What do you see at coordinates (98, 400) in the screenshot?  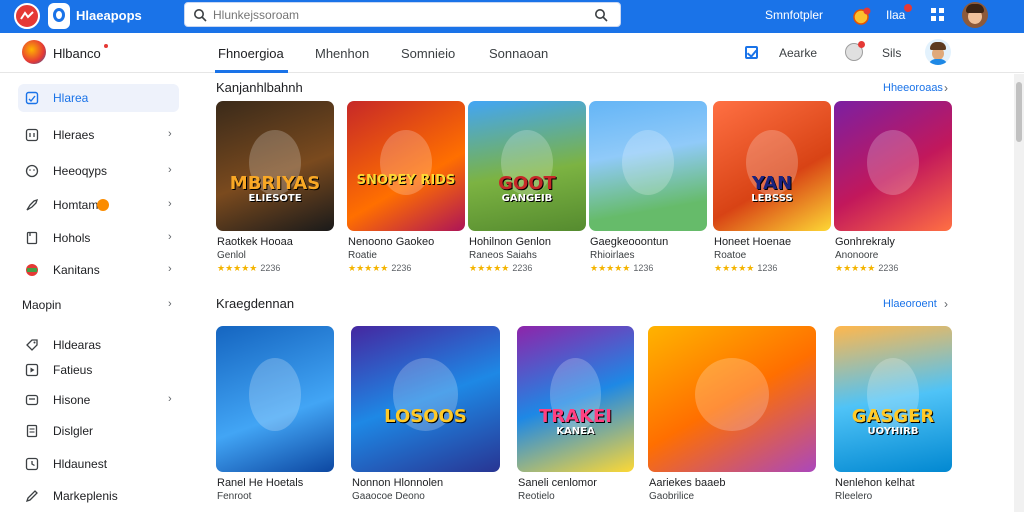 I see `sidebar-item: Hisone ›` at bounding box center [98, 400].